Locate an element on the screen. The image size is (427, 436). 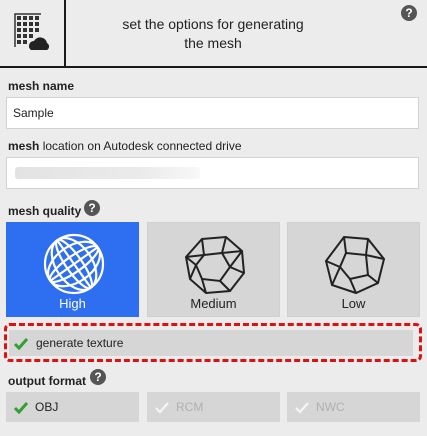
polyhedron-medium-icon is located at coordinates (215, 265).